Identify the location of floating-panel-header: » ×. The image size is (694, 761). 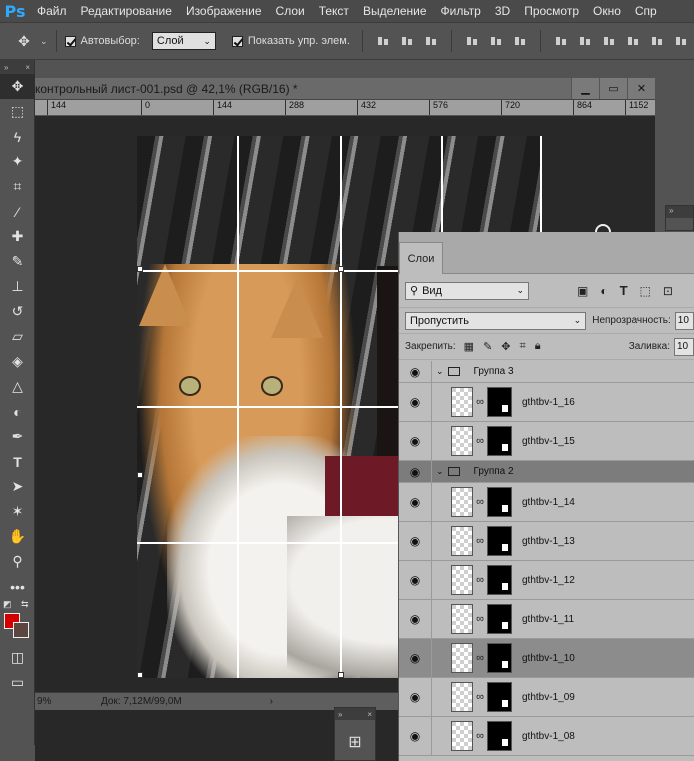
(355, 714).